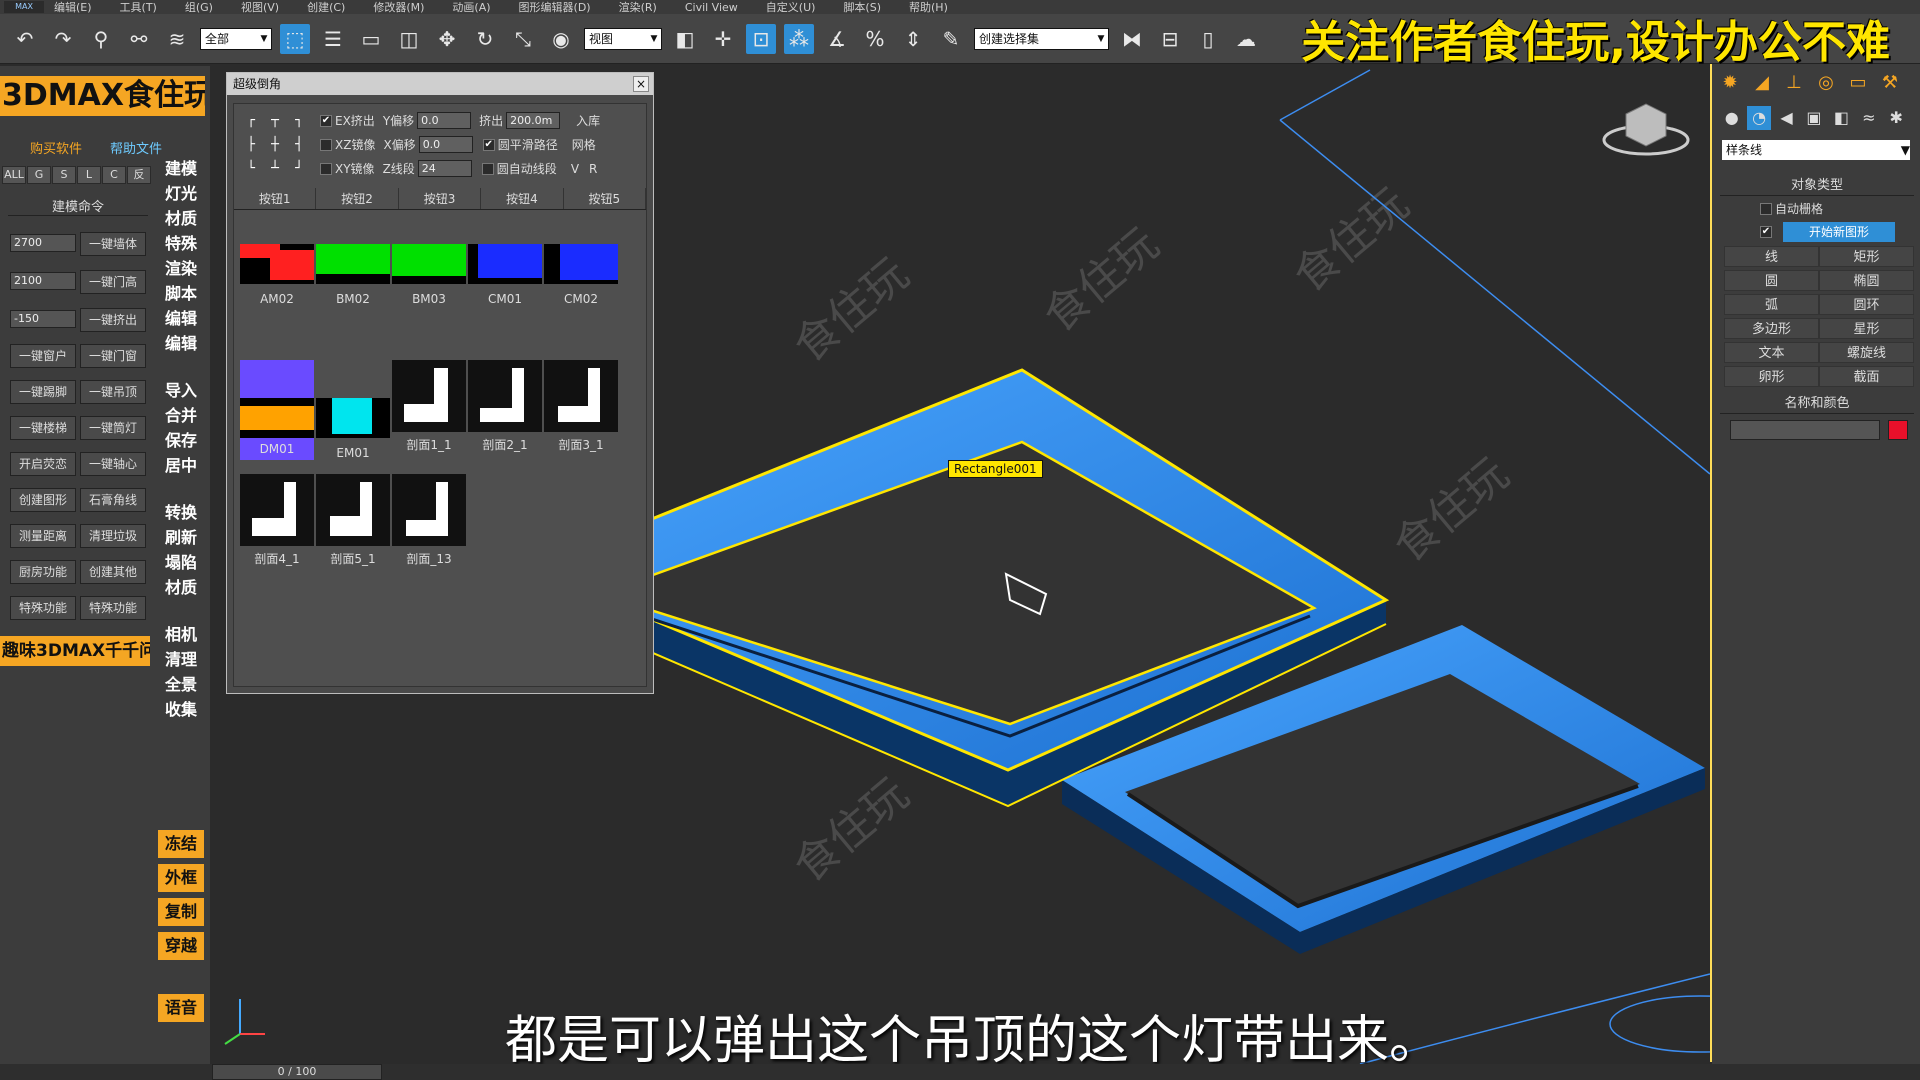  I want to click on undo-icon: ↶, so click(25, 39).